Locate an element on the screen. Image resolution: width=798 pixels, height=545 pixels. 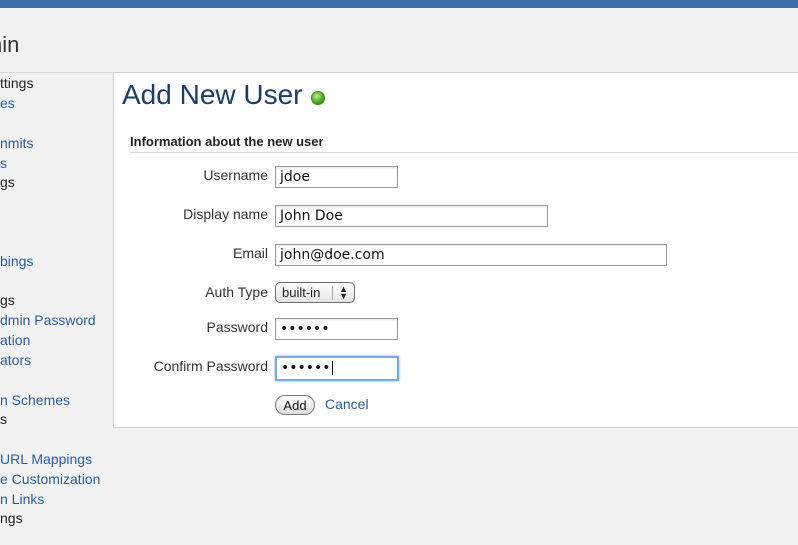
username-field: jdoe is located at coordinates (336, 177).